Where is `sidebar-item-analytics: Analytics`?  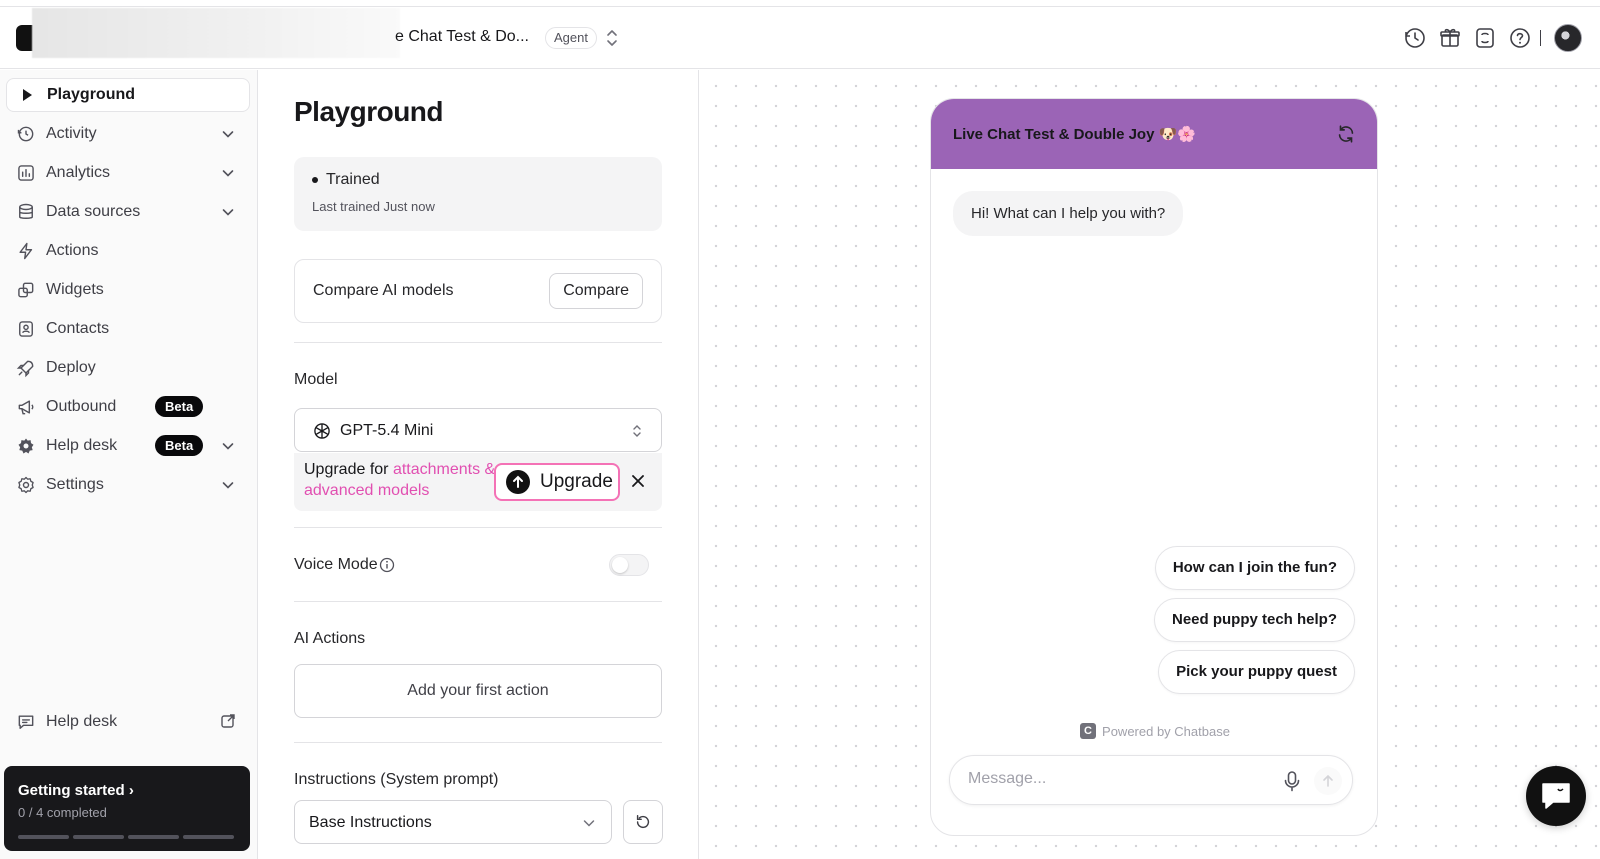
sidebar-item-analytics: Analytics is located at coordinates (128, 173).